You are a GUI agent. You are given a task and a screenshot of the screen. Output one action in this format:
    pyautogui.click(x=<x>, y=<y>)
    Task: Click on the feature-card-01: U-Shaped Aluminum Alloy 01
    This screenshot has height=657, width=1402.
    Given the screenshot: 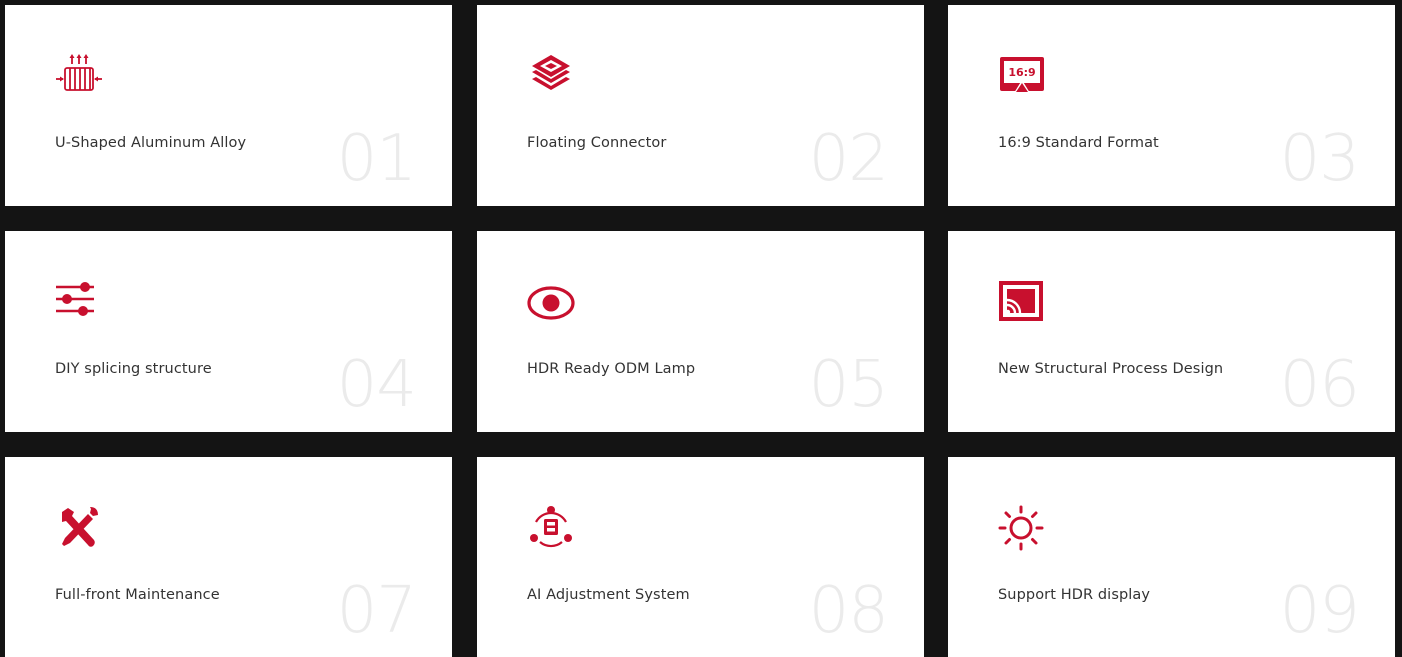 What is the action you would take?
    pyautogui.click(x=228, y=105)
    